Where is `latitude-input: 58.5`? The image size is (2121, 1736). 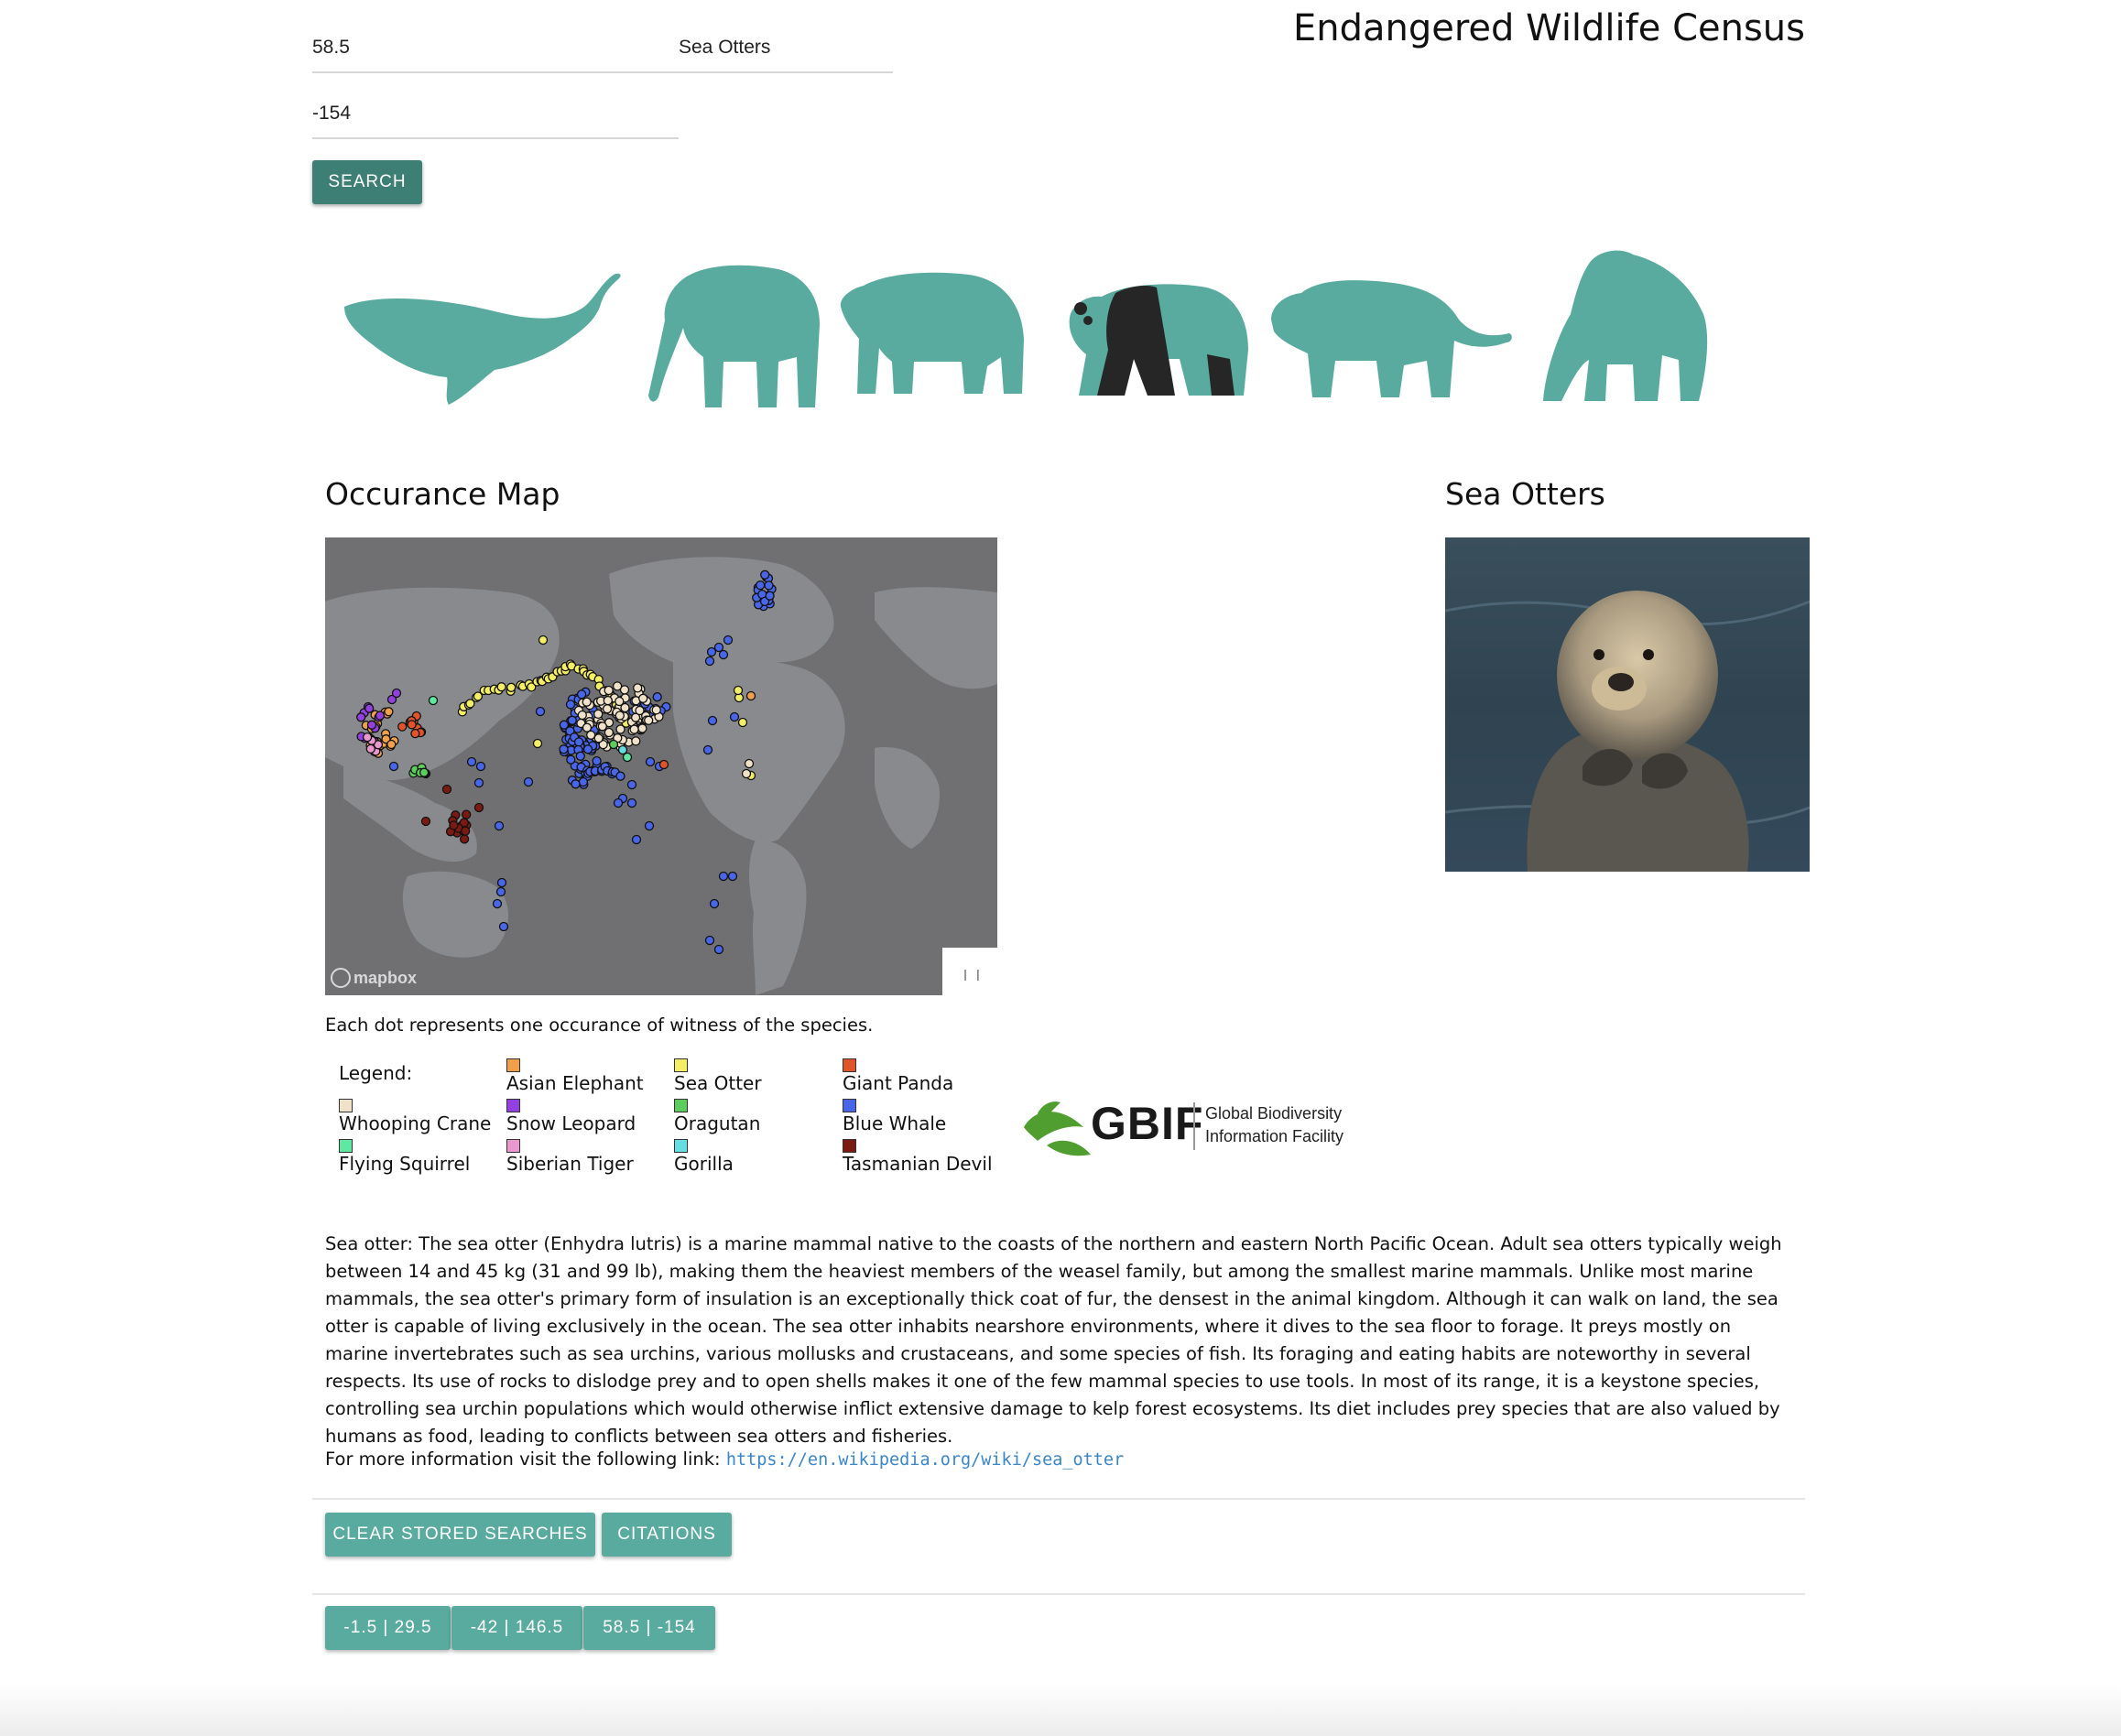 latitude-input: 58.5 is located at coordinates (496, 45).